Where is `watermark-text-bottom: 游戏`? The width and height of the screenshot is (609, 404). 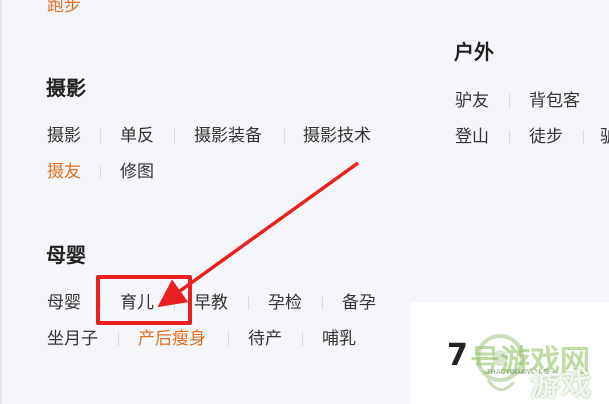
watermark-text-bottom: 游戏 is located at coordinates (561, 385).